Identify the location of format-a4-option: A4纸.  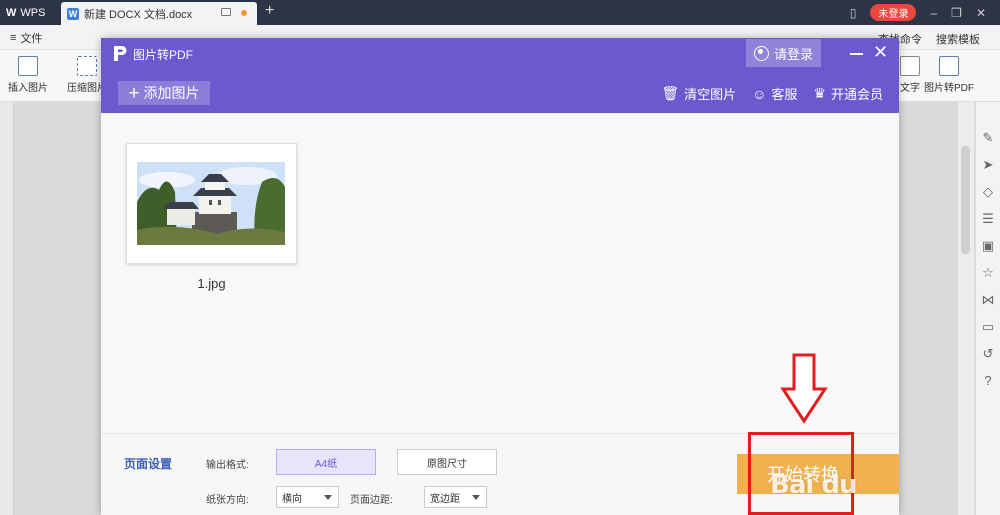
(326, 462).